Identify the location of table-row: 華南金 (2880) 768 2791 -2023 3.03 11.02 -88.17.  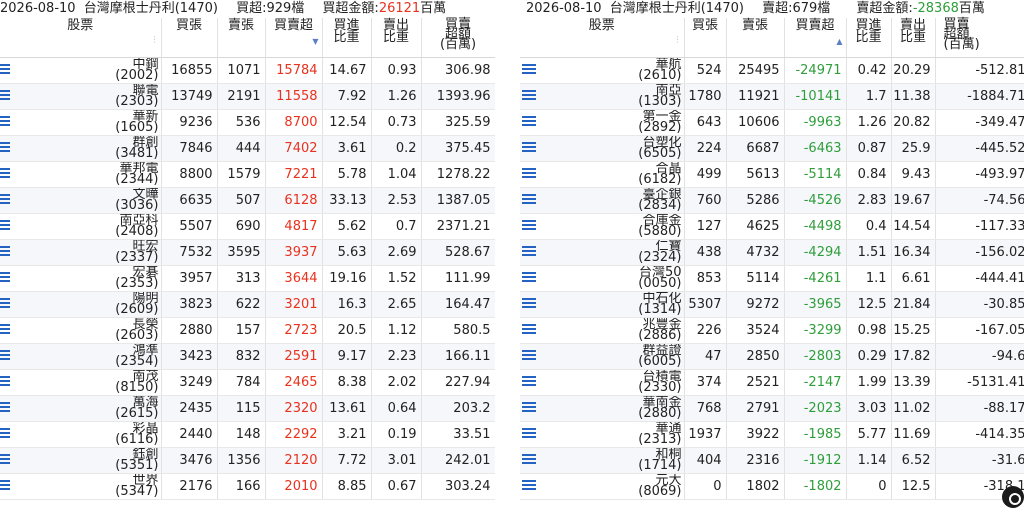
(772, 408).